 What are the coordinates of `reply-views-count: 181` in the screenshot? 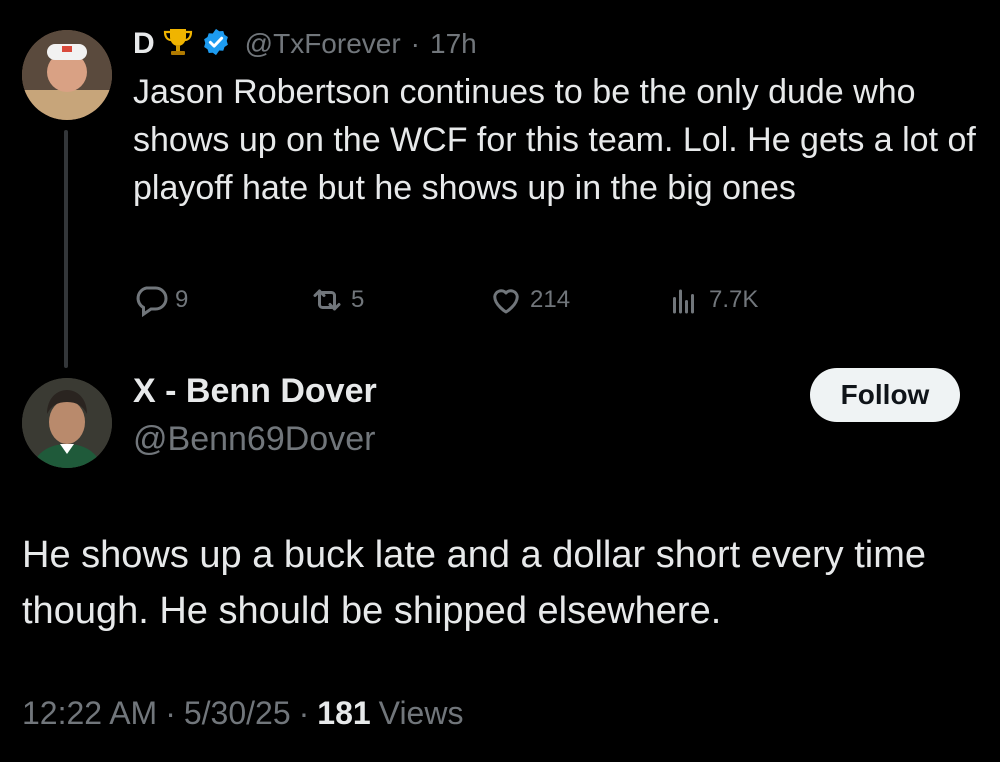 It's located at (343, 713).